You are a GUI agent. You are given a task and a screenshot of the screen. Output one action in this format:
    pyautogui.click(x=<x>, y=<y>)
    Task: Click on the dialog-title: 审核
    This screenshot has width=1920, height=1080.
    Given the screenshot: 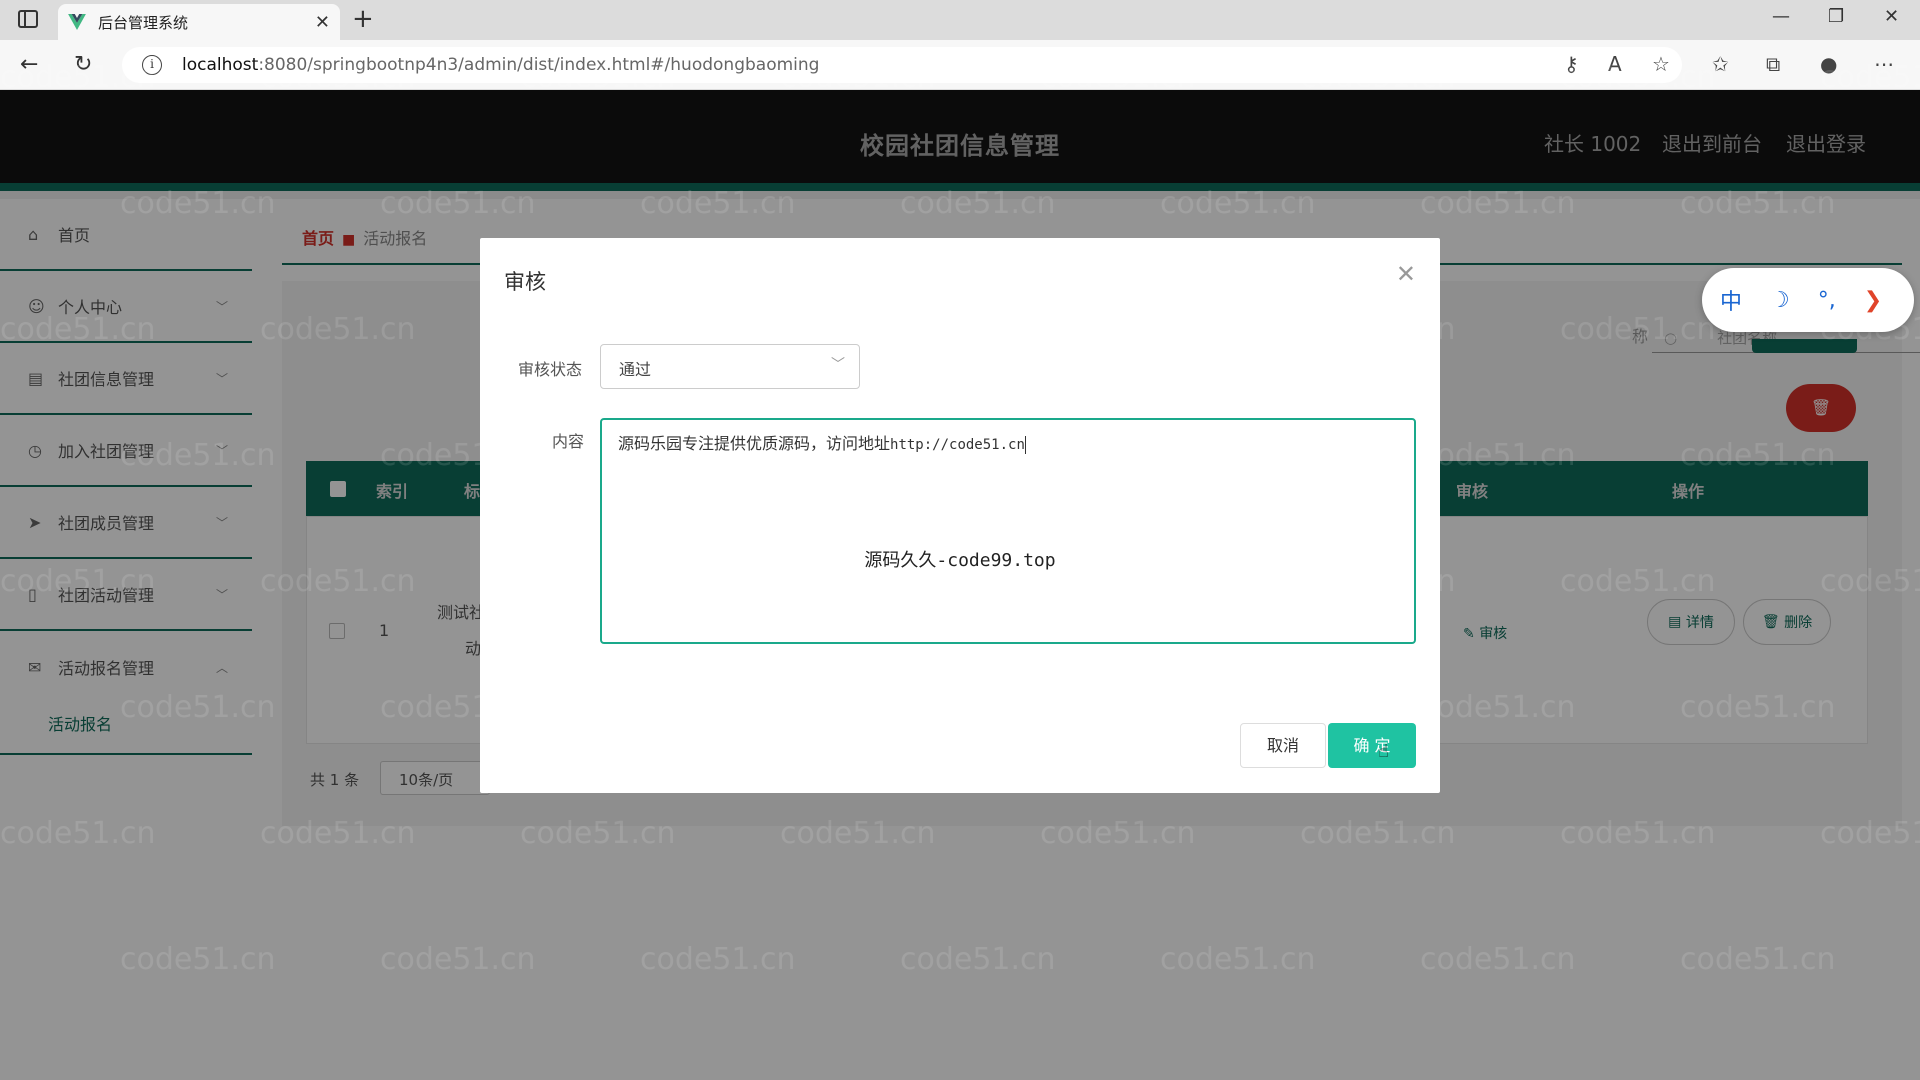 What is the action you would take?
    pyautogui.click(x=525, y=282)
    